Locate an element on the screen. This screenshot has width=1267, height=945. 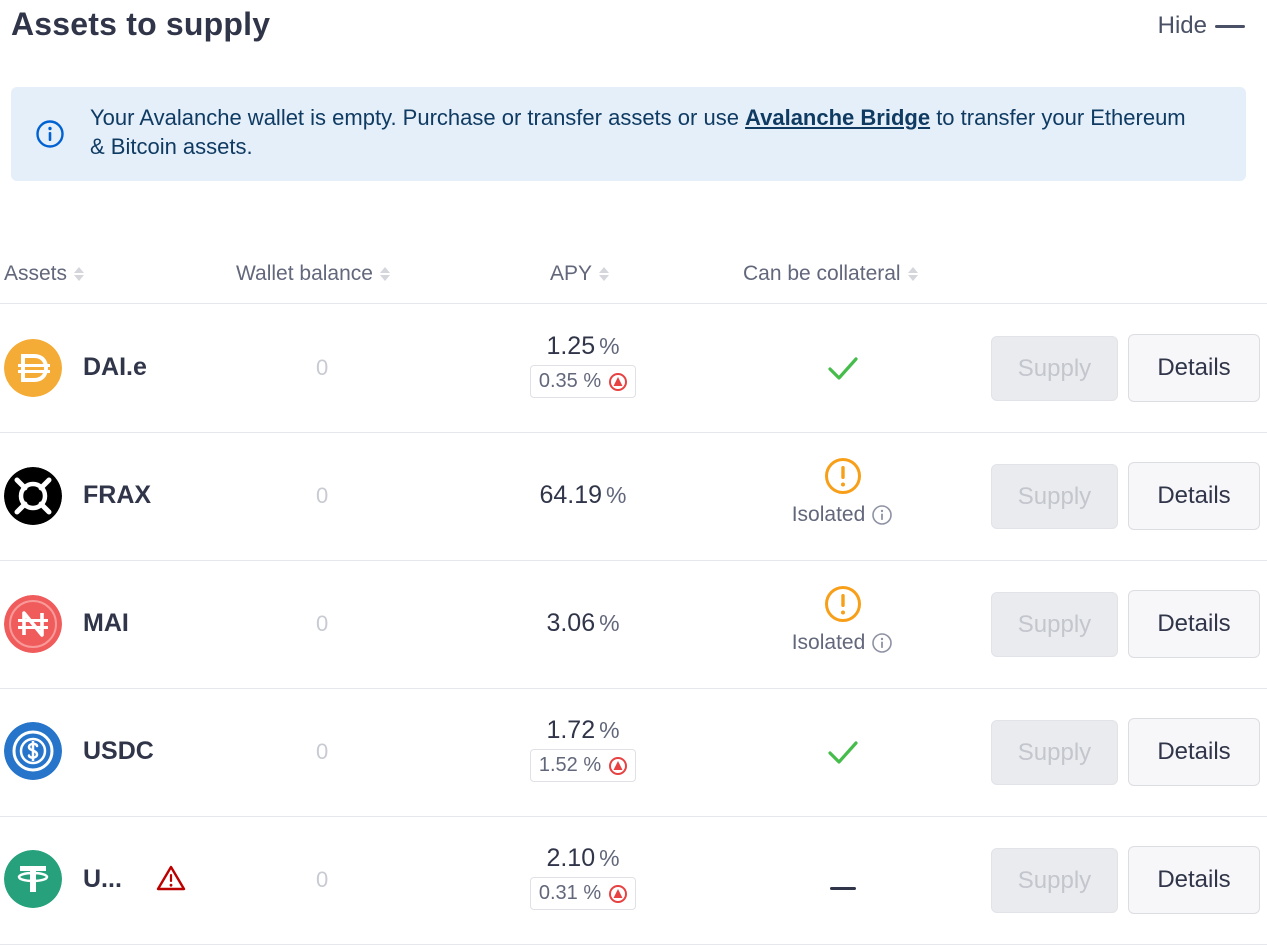
asset-name: FRAX is located at coordinates (117, 495).